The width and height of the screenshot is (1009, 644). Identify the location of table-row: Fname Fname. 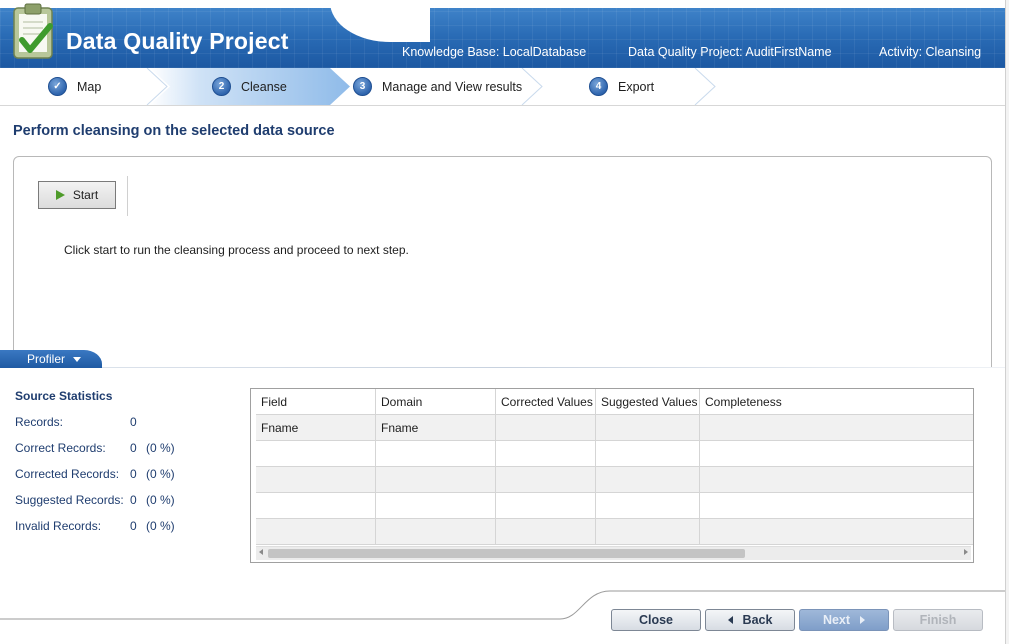
(614, 428).